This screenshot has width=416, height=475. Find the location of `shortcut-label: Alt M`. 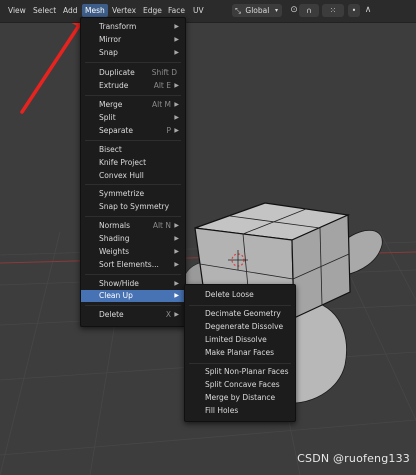

shortcut-label: Alt M is located at coordinates (161, 104).